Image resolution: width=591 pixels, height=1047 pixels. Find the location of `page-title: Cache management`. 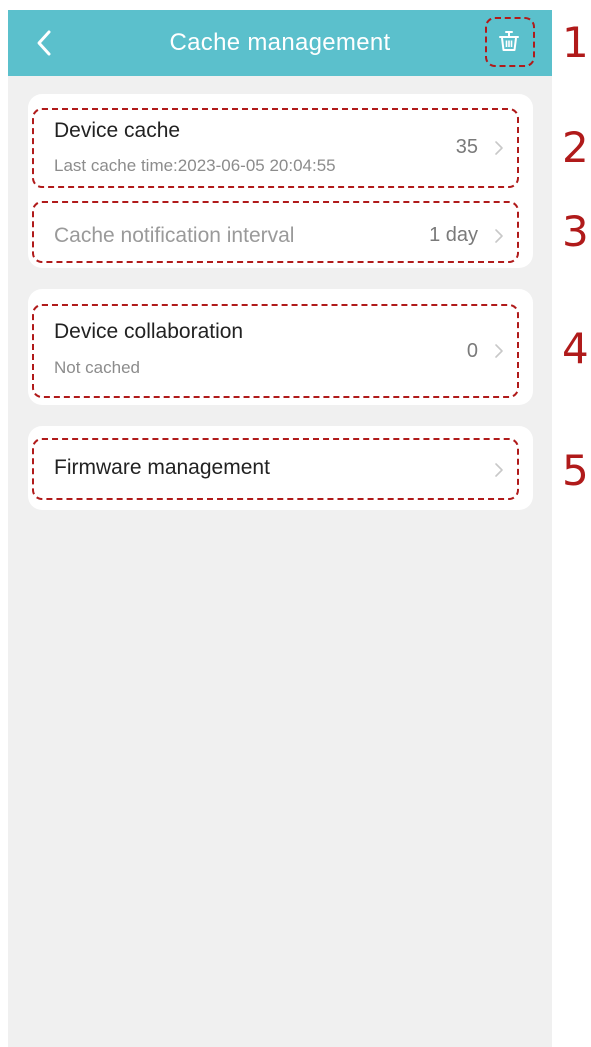

page-title: Cache management is located at coordinates (280, 42).